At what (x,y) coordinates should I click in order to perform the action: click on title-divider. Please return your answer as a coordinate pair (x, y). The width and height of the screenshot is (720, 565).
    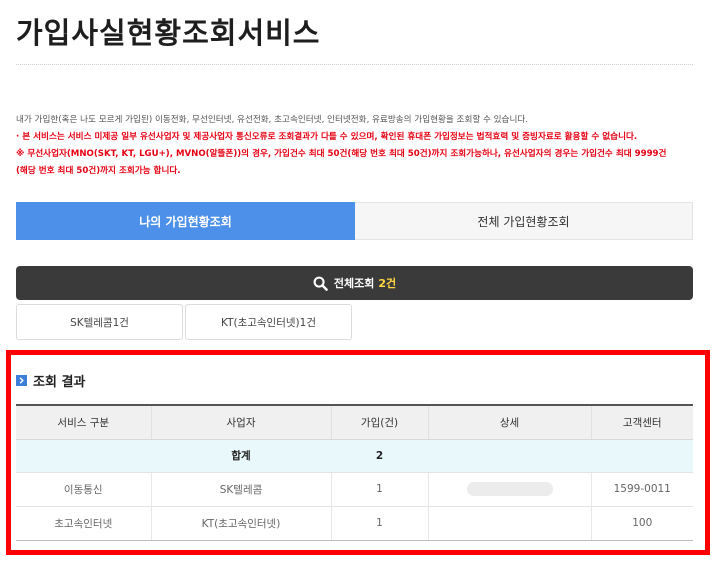
    Looking at the image, I should click on (354, 64).